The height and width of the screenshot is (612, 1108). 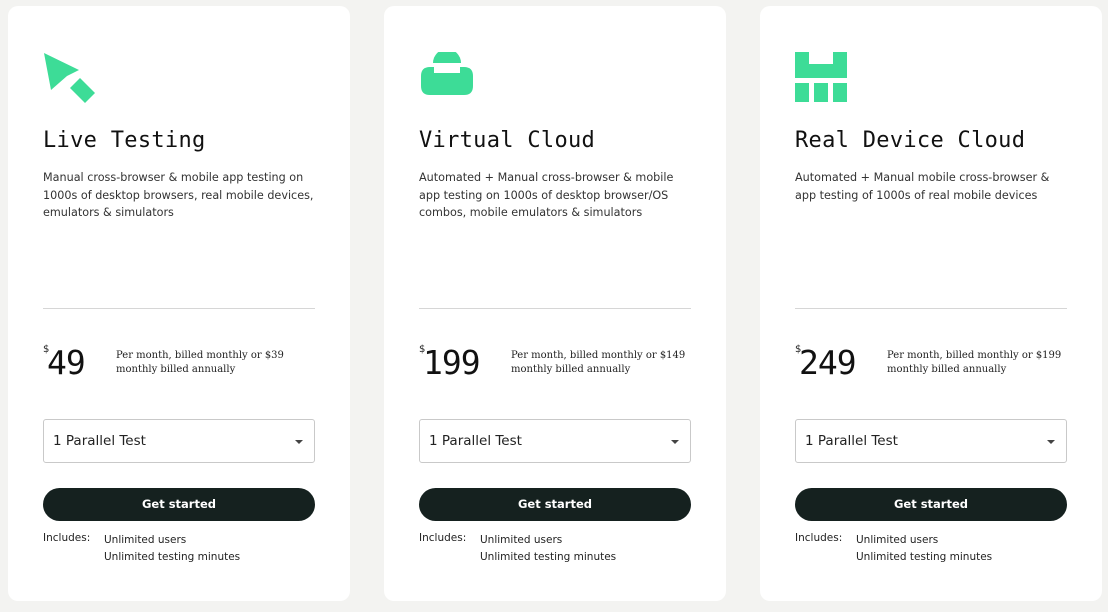 What do you see at coordinates (828, 362) in the screenshot?
I see `plan-price: 249` at bounding box center [828, 362].